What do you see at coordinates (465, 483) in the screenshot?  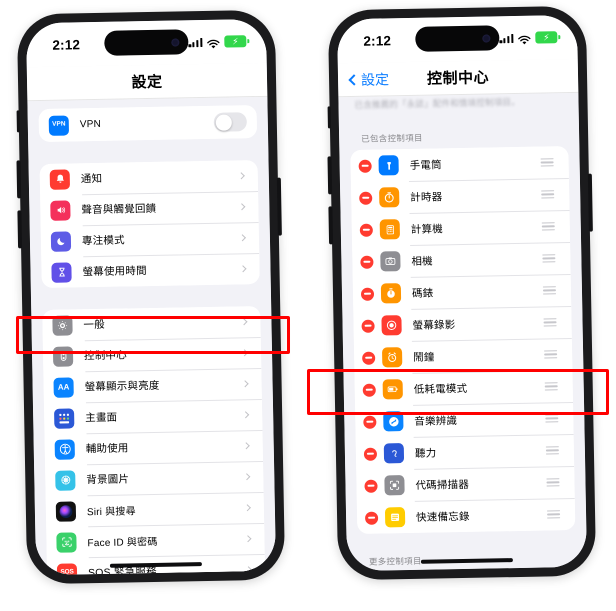 I see `control-row-code-scanner: 代碼掃描器` at bounding box center [465, 483].